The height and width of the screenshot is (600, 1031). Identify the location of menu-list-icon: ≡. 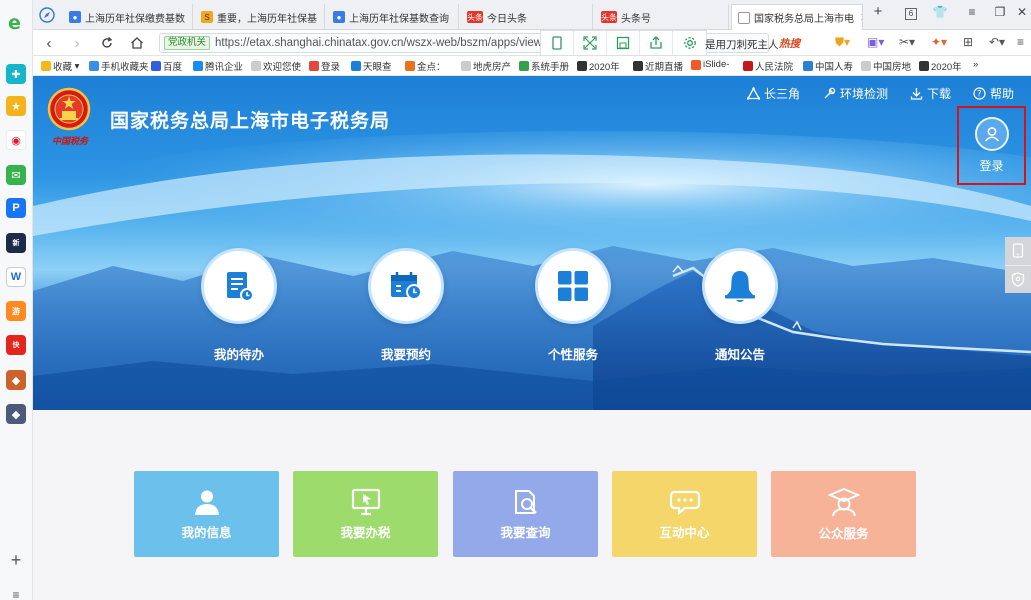
(16, 592).